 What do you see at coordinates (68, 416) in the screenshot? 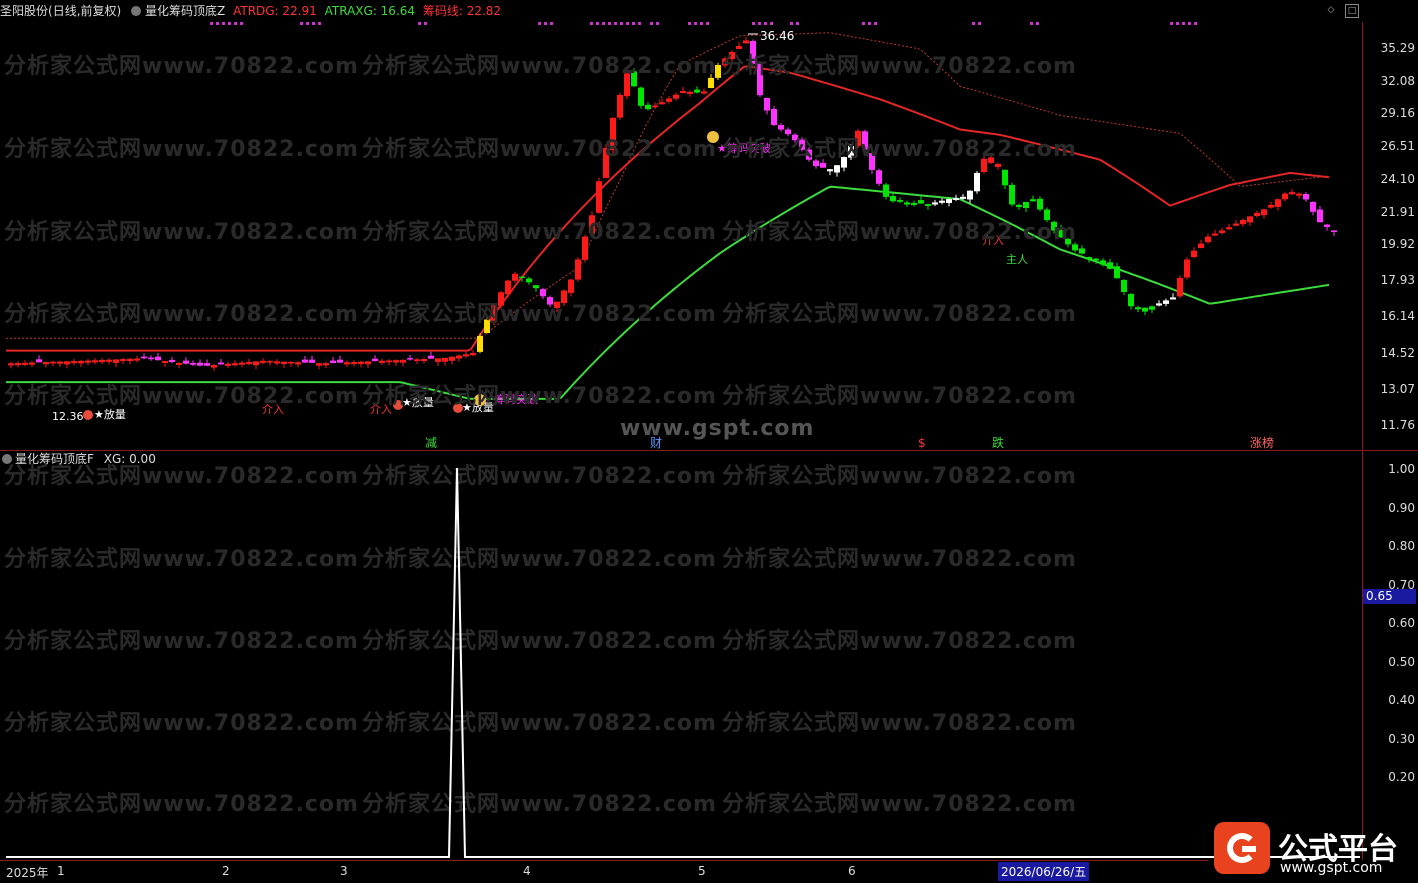
I see `low-price-label: 12.36` at bounding box center [68, 416].